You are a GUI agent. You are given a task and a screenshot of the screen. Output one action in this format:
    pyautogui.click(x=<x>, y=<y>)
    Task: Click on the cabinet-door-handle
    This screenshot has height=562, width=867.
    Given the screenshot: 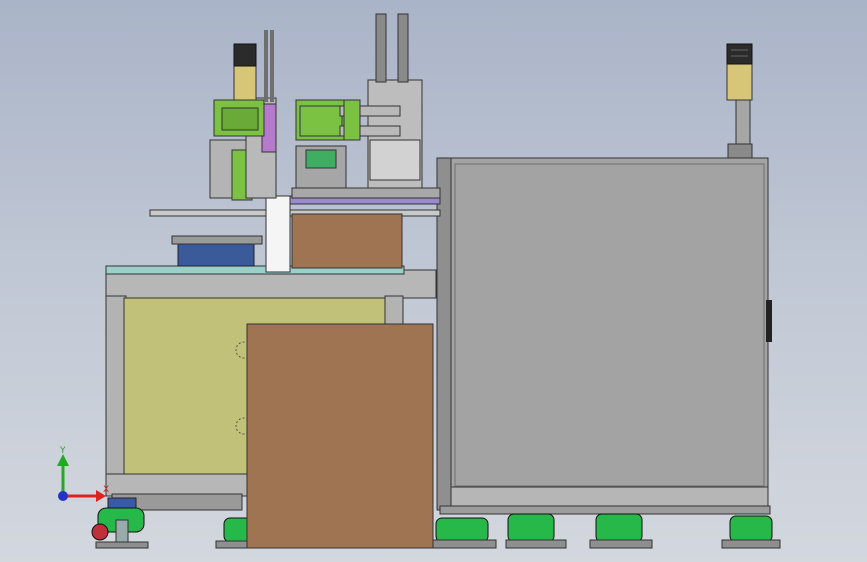 What is the action you would take?
    pyautogui.click(x=769, y=321)
    